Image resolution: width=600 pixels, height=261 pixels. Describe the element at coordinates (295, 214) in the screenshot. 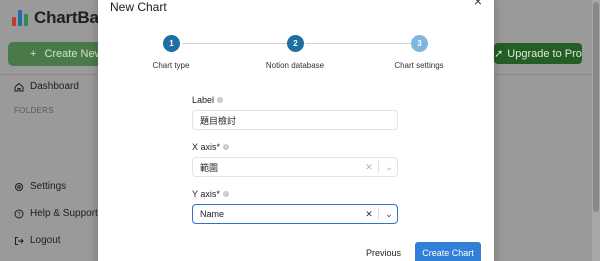

I see `y-axis-select: Name ✕ ⌄` at that location.